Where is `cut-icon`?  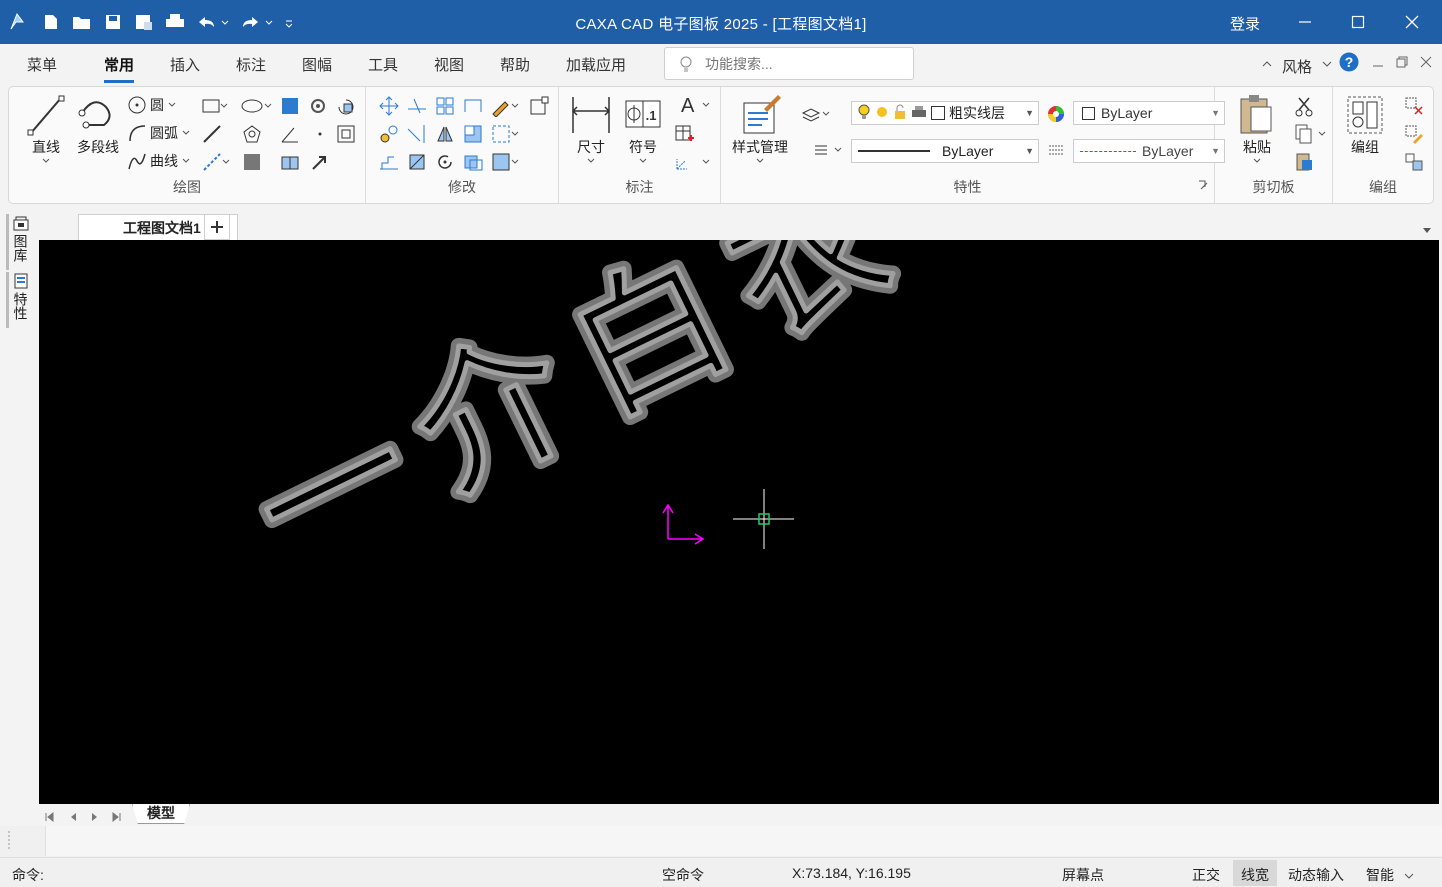 cut-icon is located at coordinates (1304, 106).